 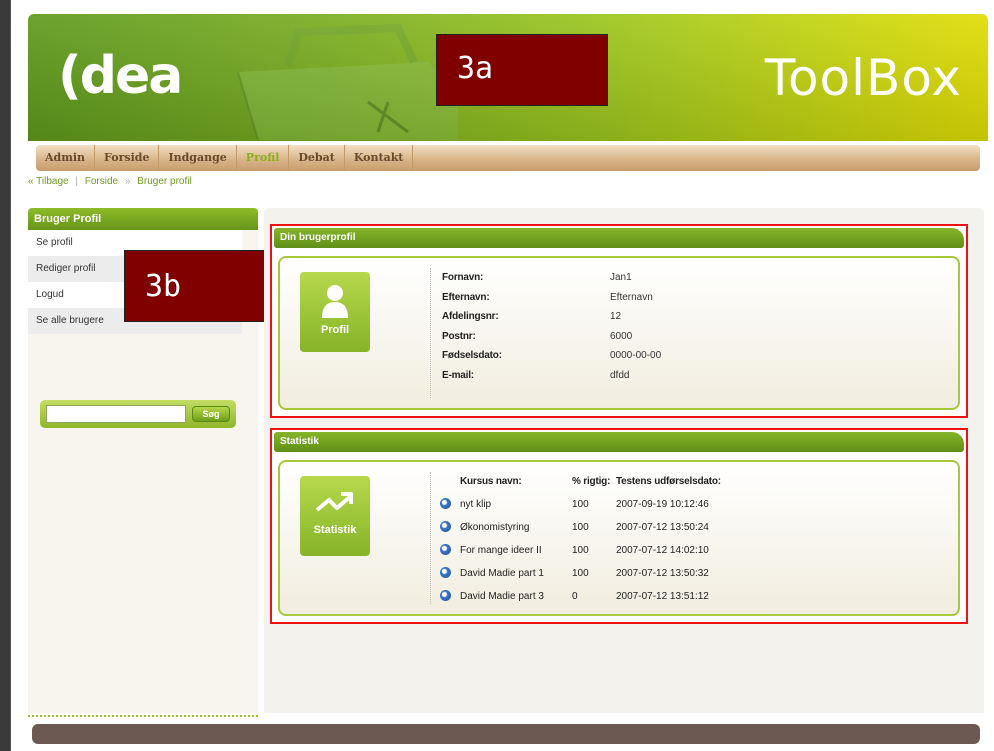 What do you see at coordinates (334, 502) in the screenshot?
I see `trend-arrow-icon` at bounding box center [334, 502].